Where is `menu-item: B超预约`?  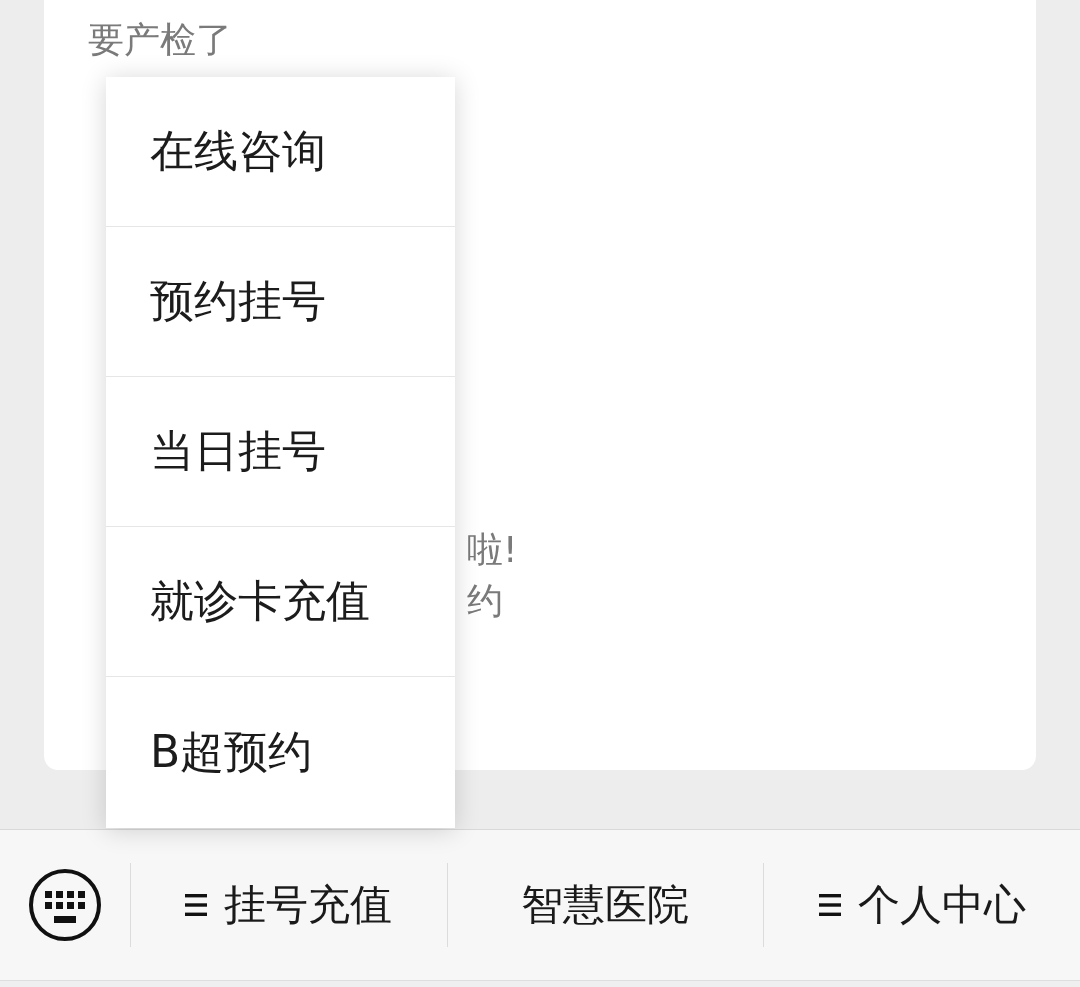 menu-item: B超预约 is located at coordinates (280, 752).